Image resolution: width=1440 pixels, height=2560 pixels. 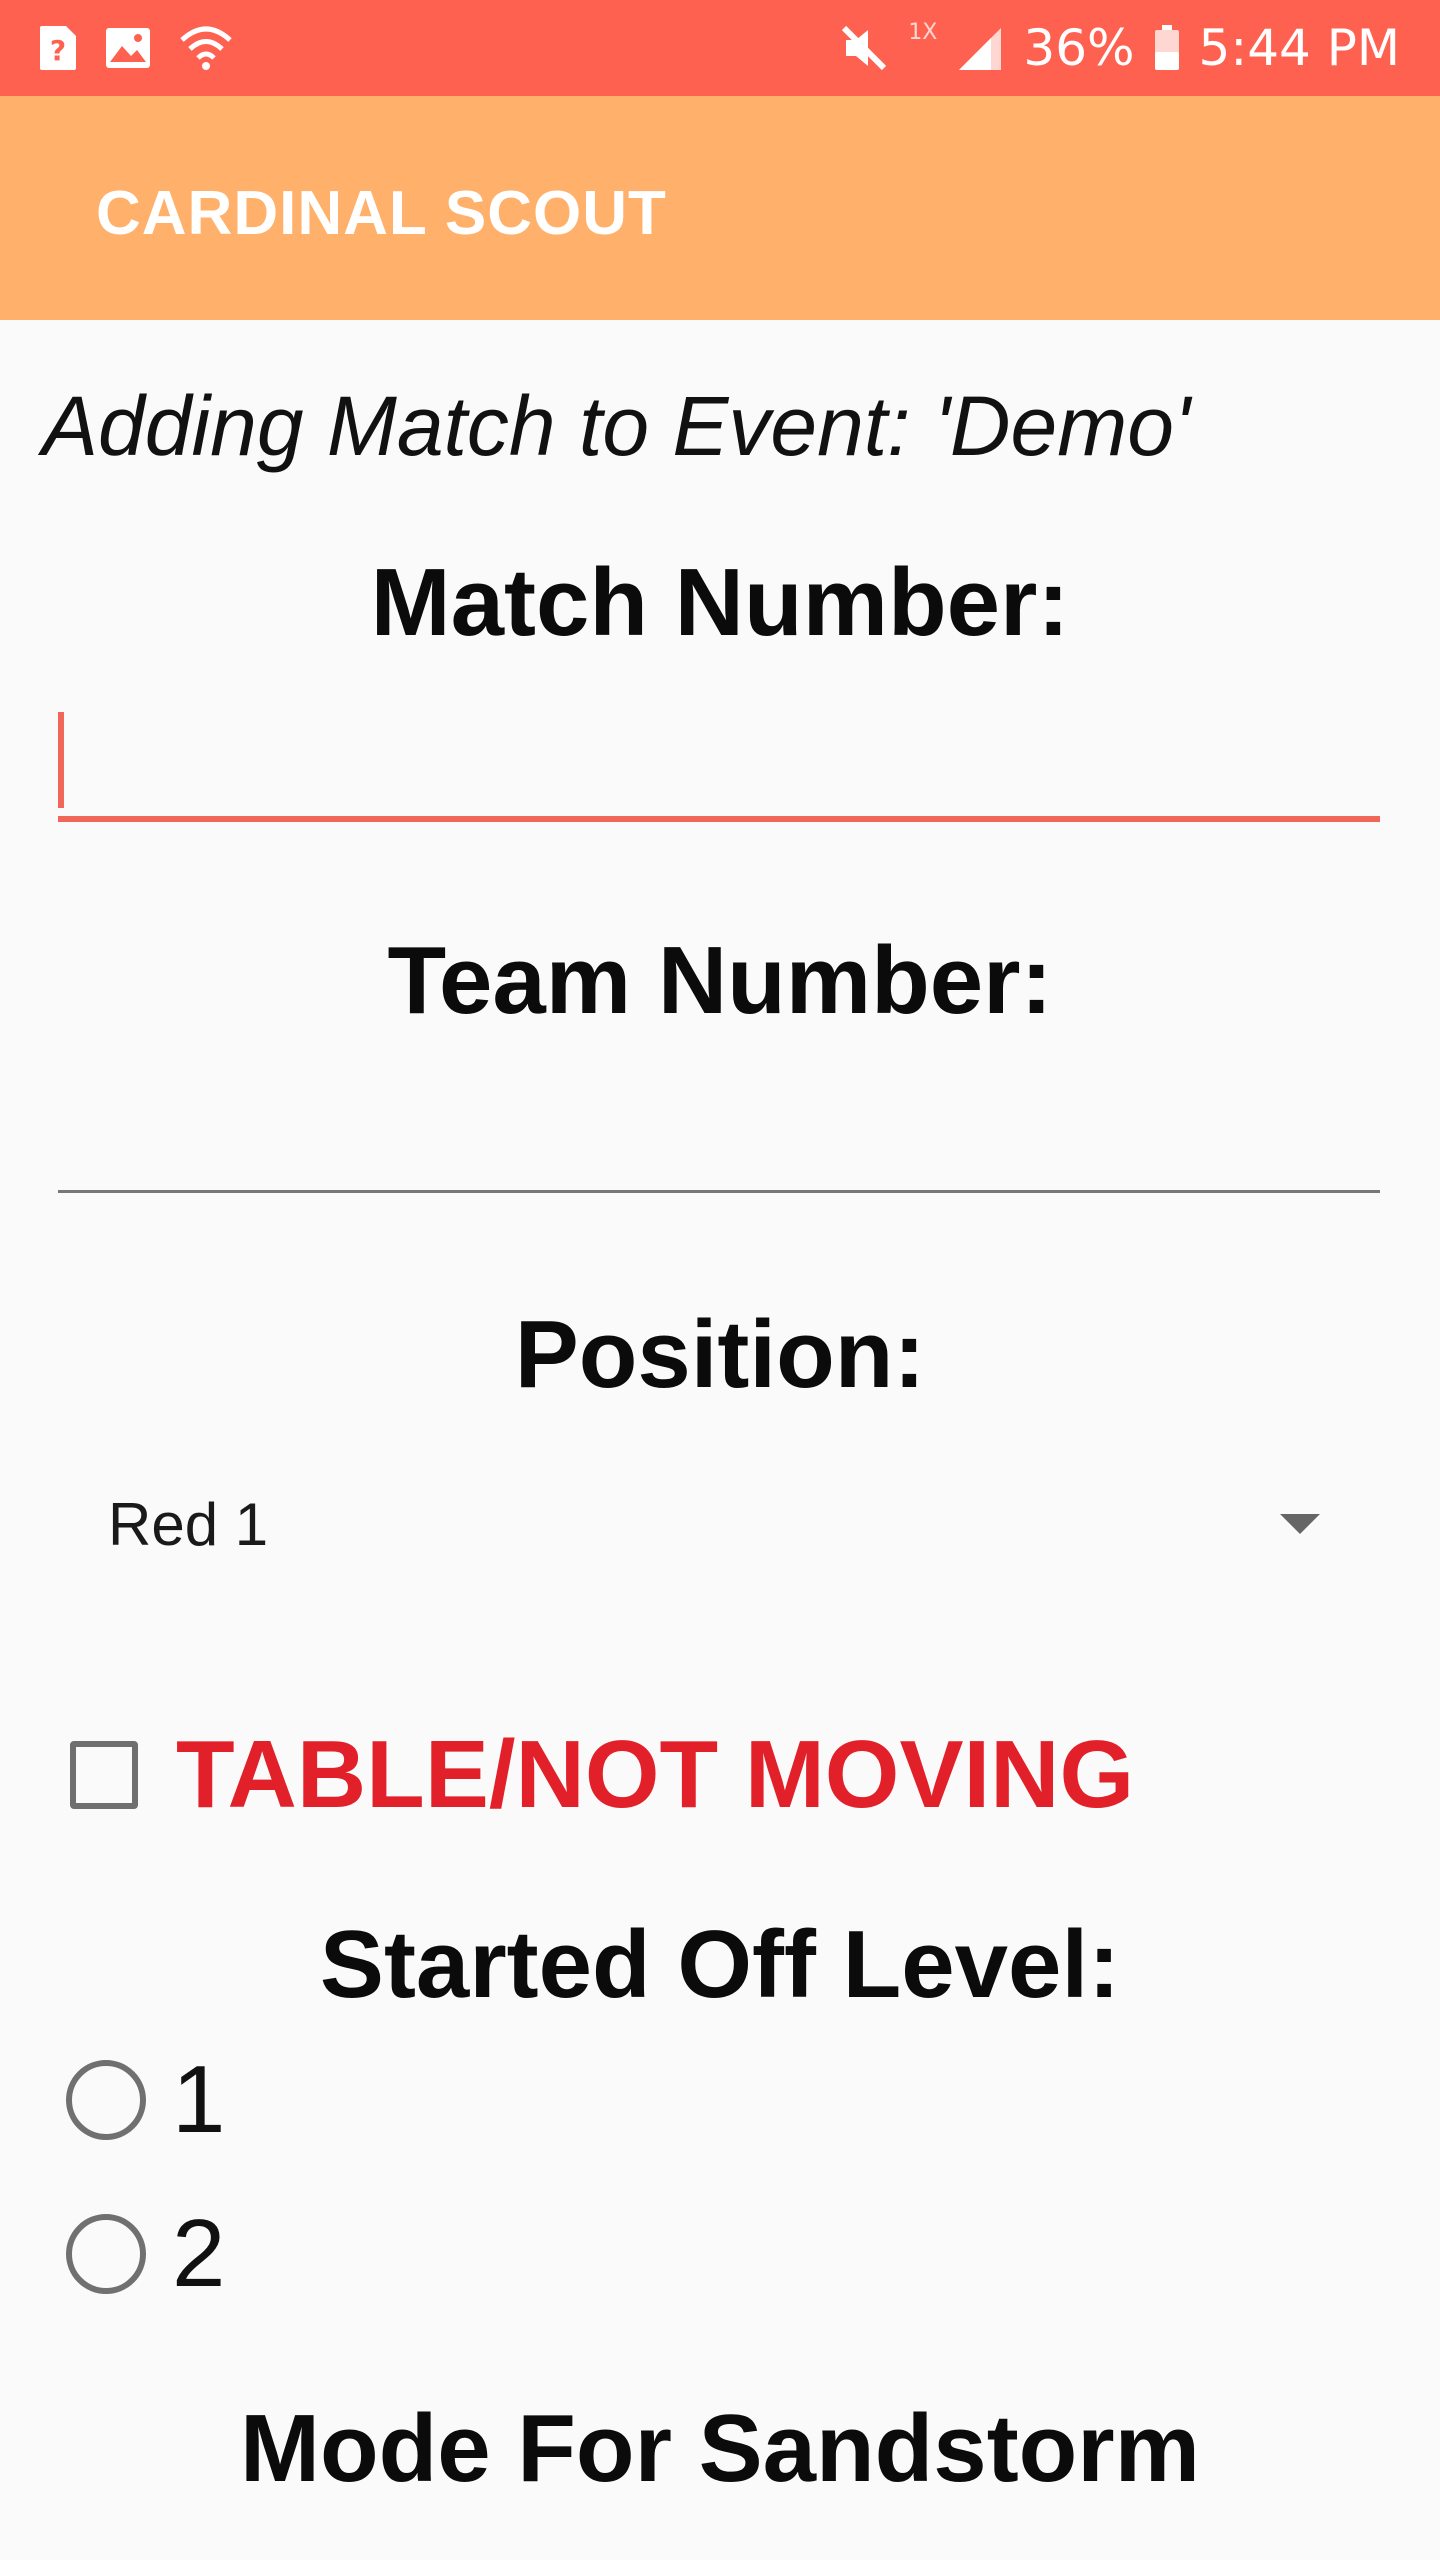 I want to click on team-number-label: Team Number:, so click(x=720, y=980).